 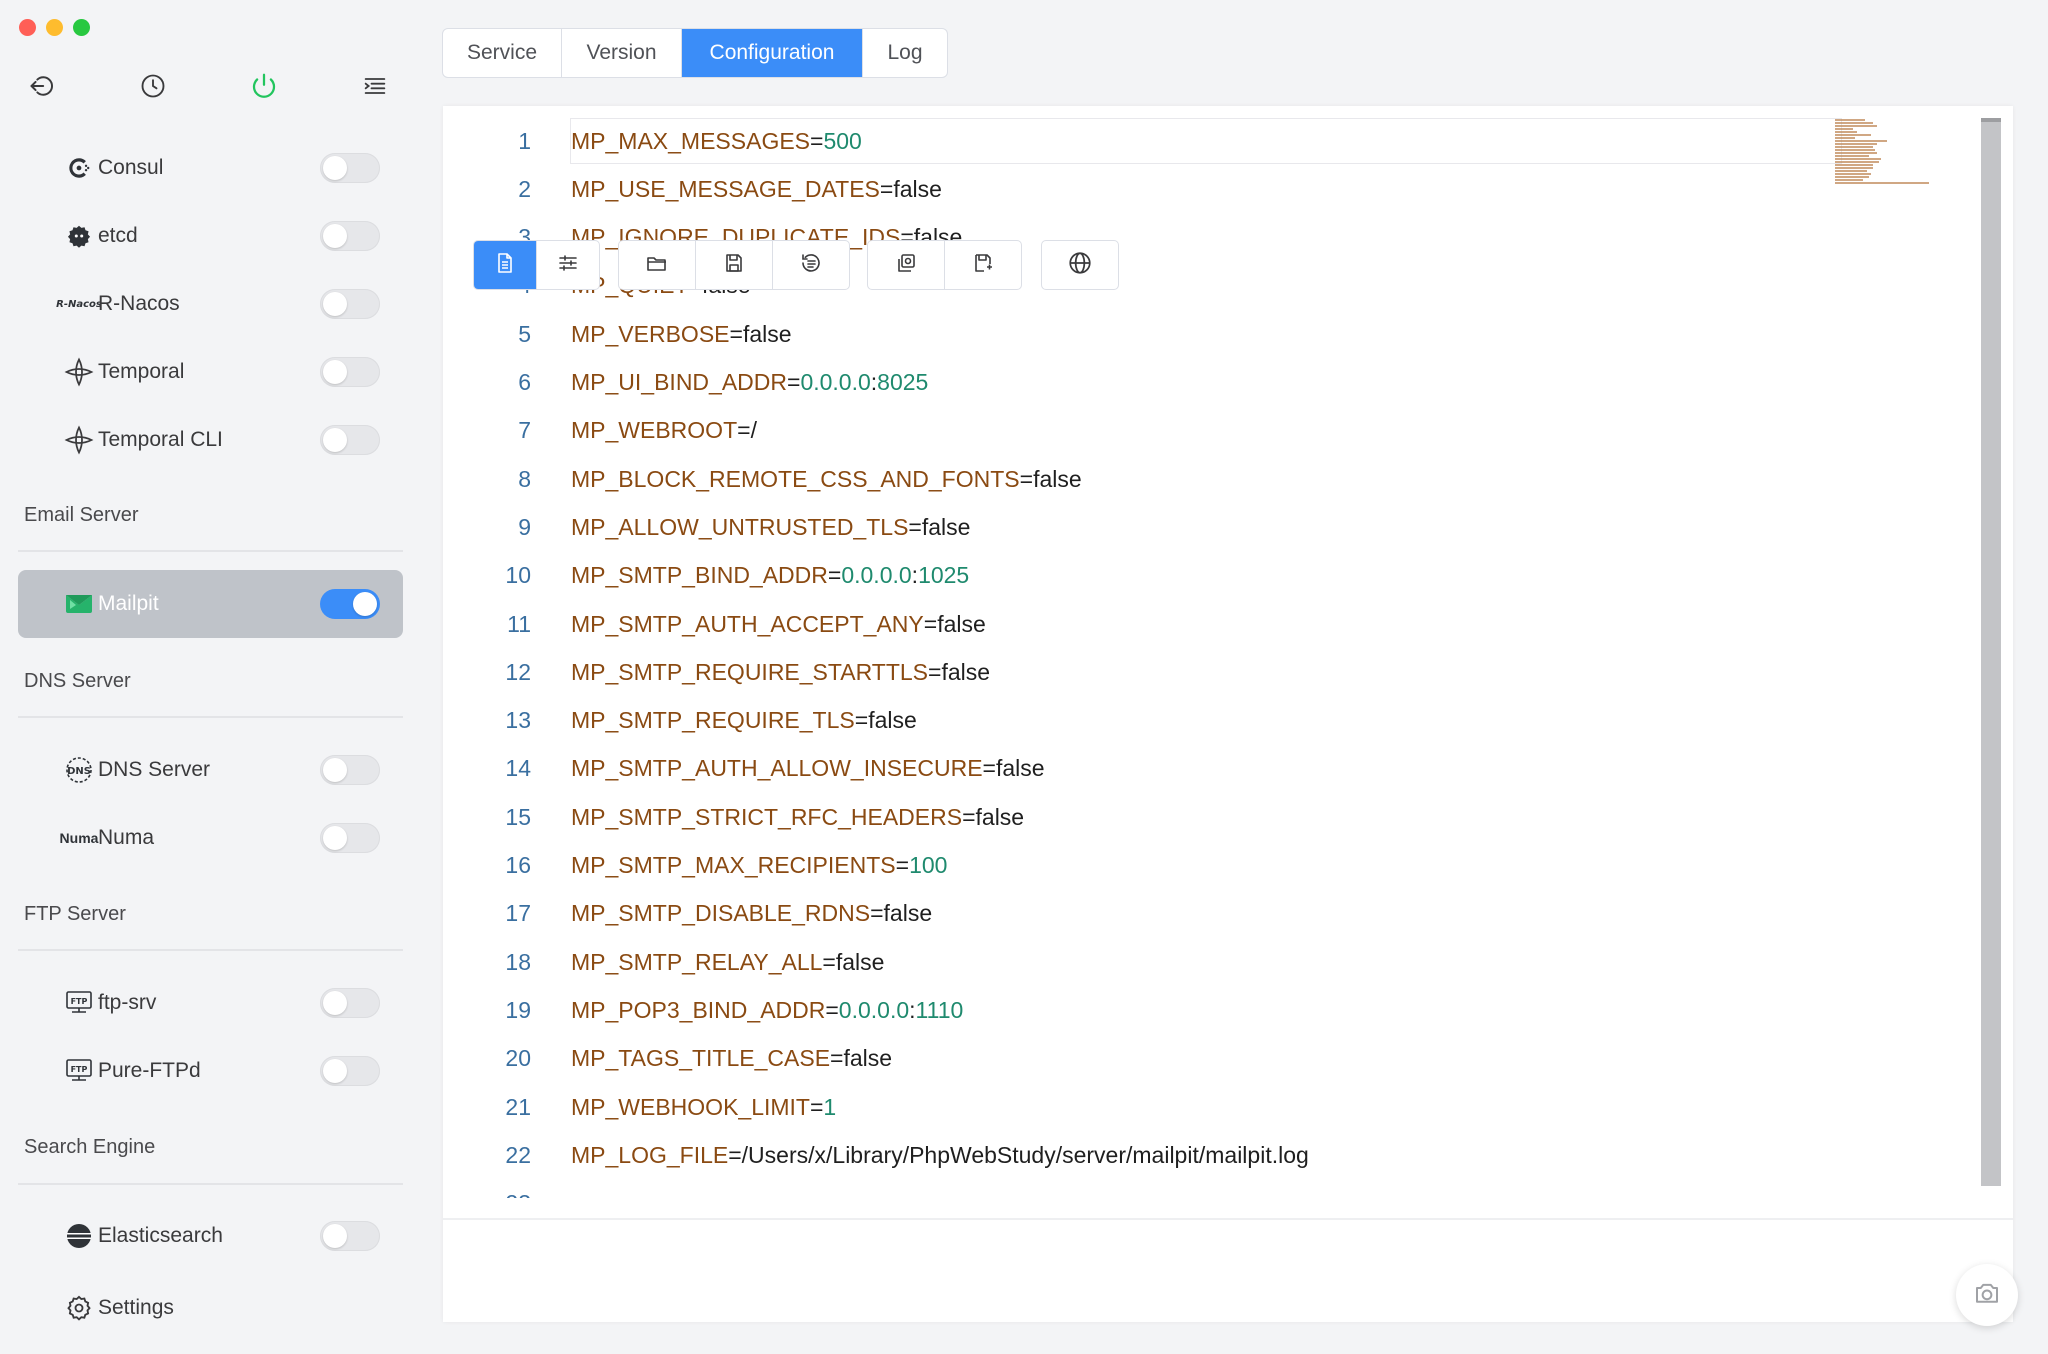 What do you see at coordinates (772, 53) in the screenshot?
I see `tab-configuration: Configuration` at bounding box center [772, 53].